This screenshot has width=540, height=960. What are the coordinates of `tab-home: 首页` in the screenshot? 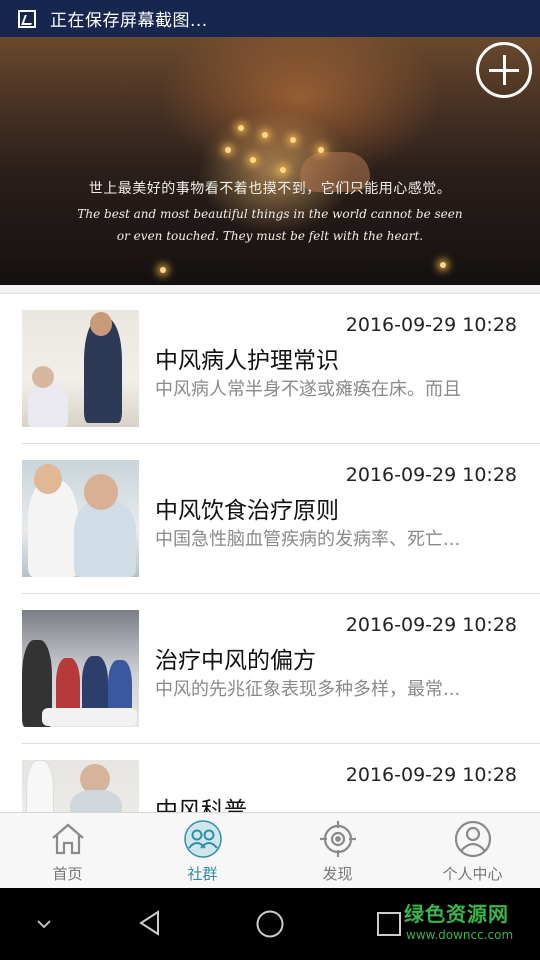 It's located at (67, 851).